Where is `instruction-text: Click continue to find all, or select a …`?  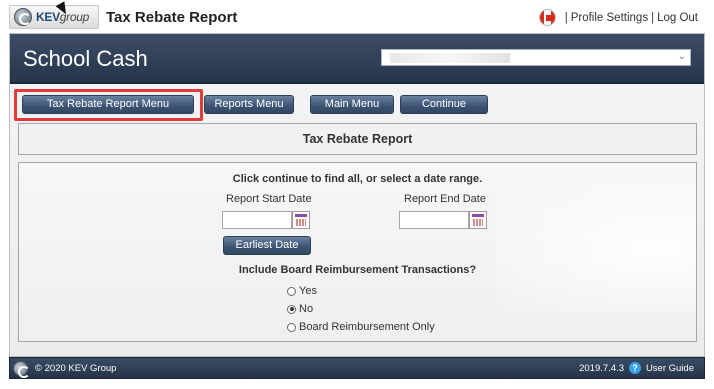 instruction-text: Click continue to find all, or select a … is located at coordinates (357, 179).